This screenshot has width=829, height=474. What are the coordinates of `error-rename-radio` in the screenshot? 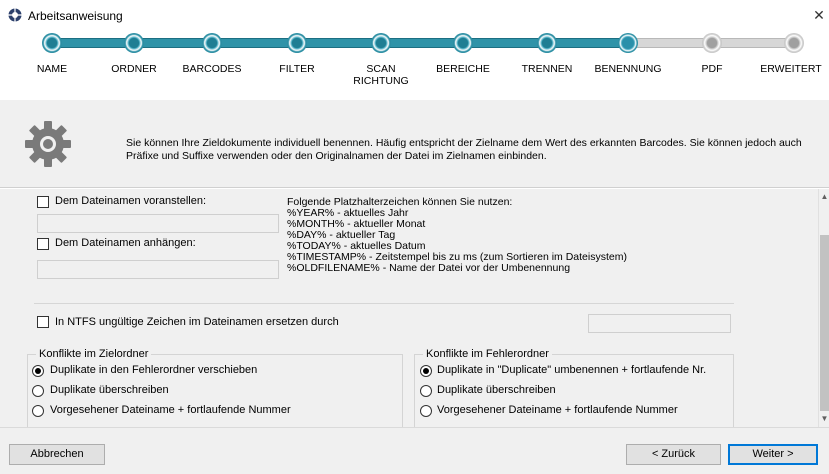 It's located at (426, 371).